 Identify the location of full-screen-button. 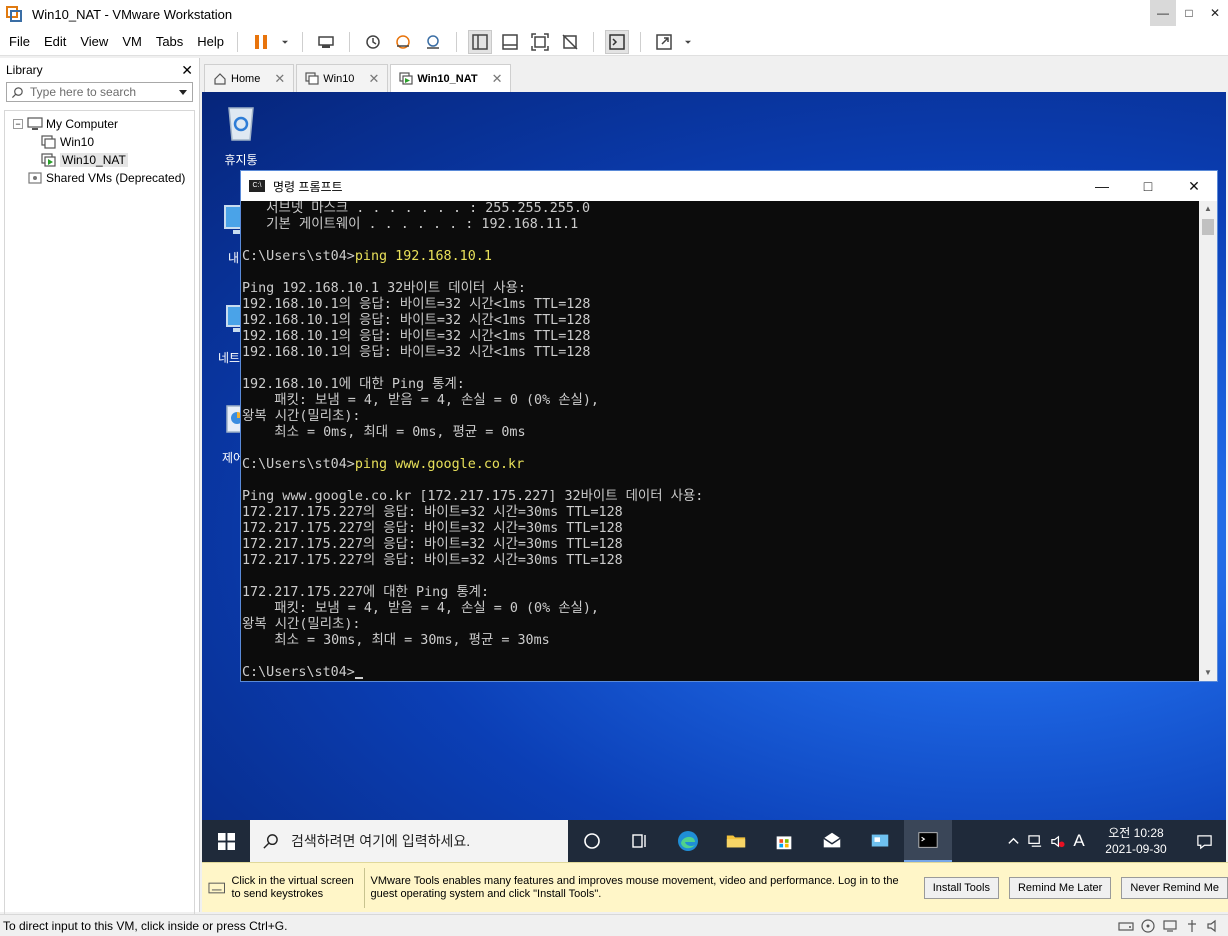
(540, 42).